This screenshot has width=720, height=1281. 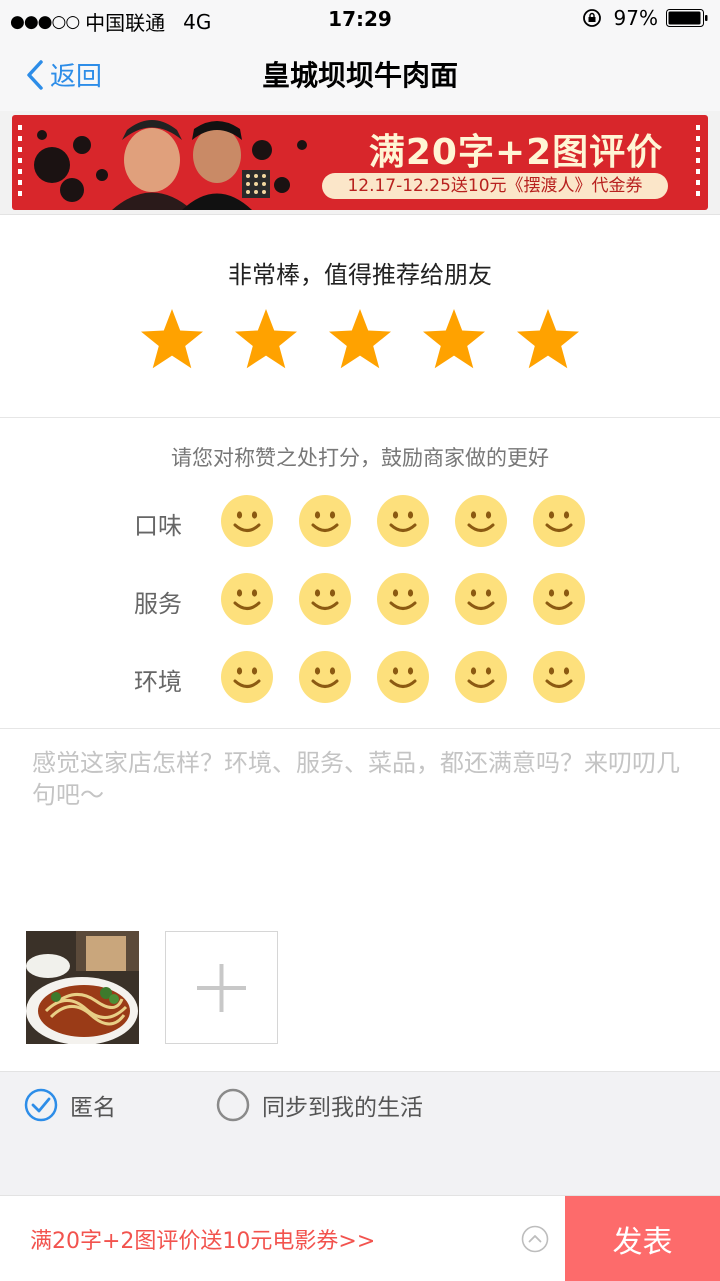 What do you see at coordinates (642, 1238) in the screenshot?
I see `submit-button: 发表` at bounding box center [642, 1238].